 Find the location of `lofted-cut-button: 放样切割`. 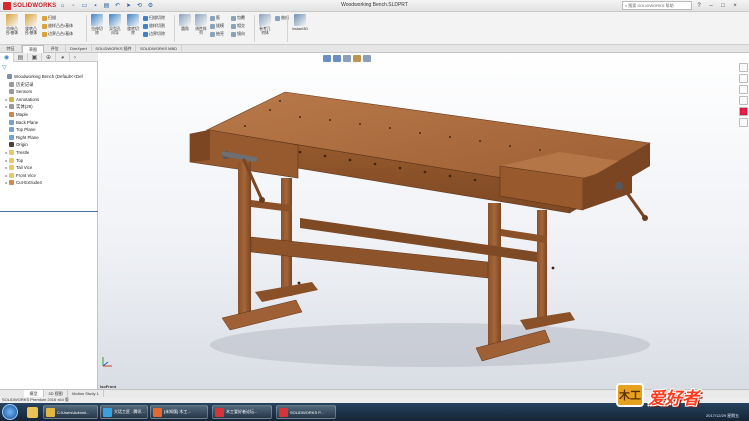

lofted-cut-button: 放样切割 is located at coordinates (154, 26).